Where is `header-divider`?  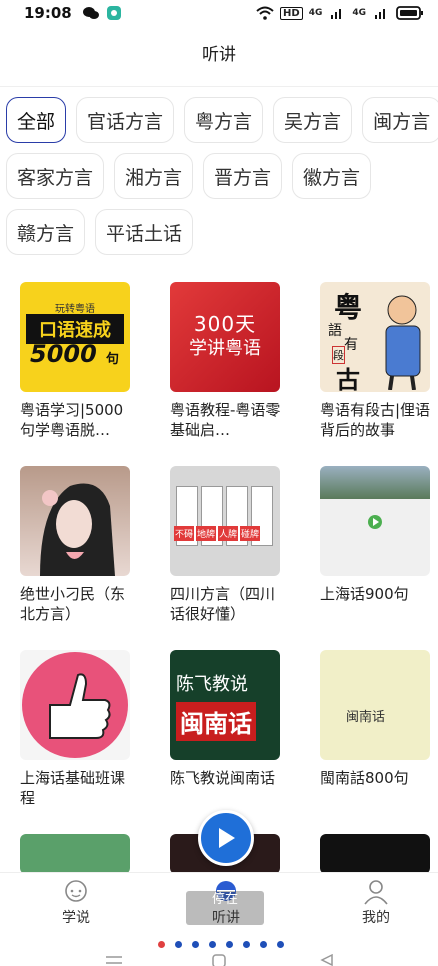
header-divider is located at coordinates (219, 86).